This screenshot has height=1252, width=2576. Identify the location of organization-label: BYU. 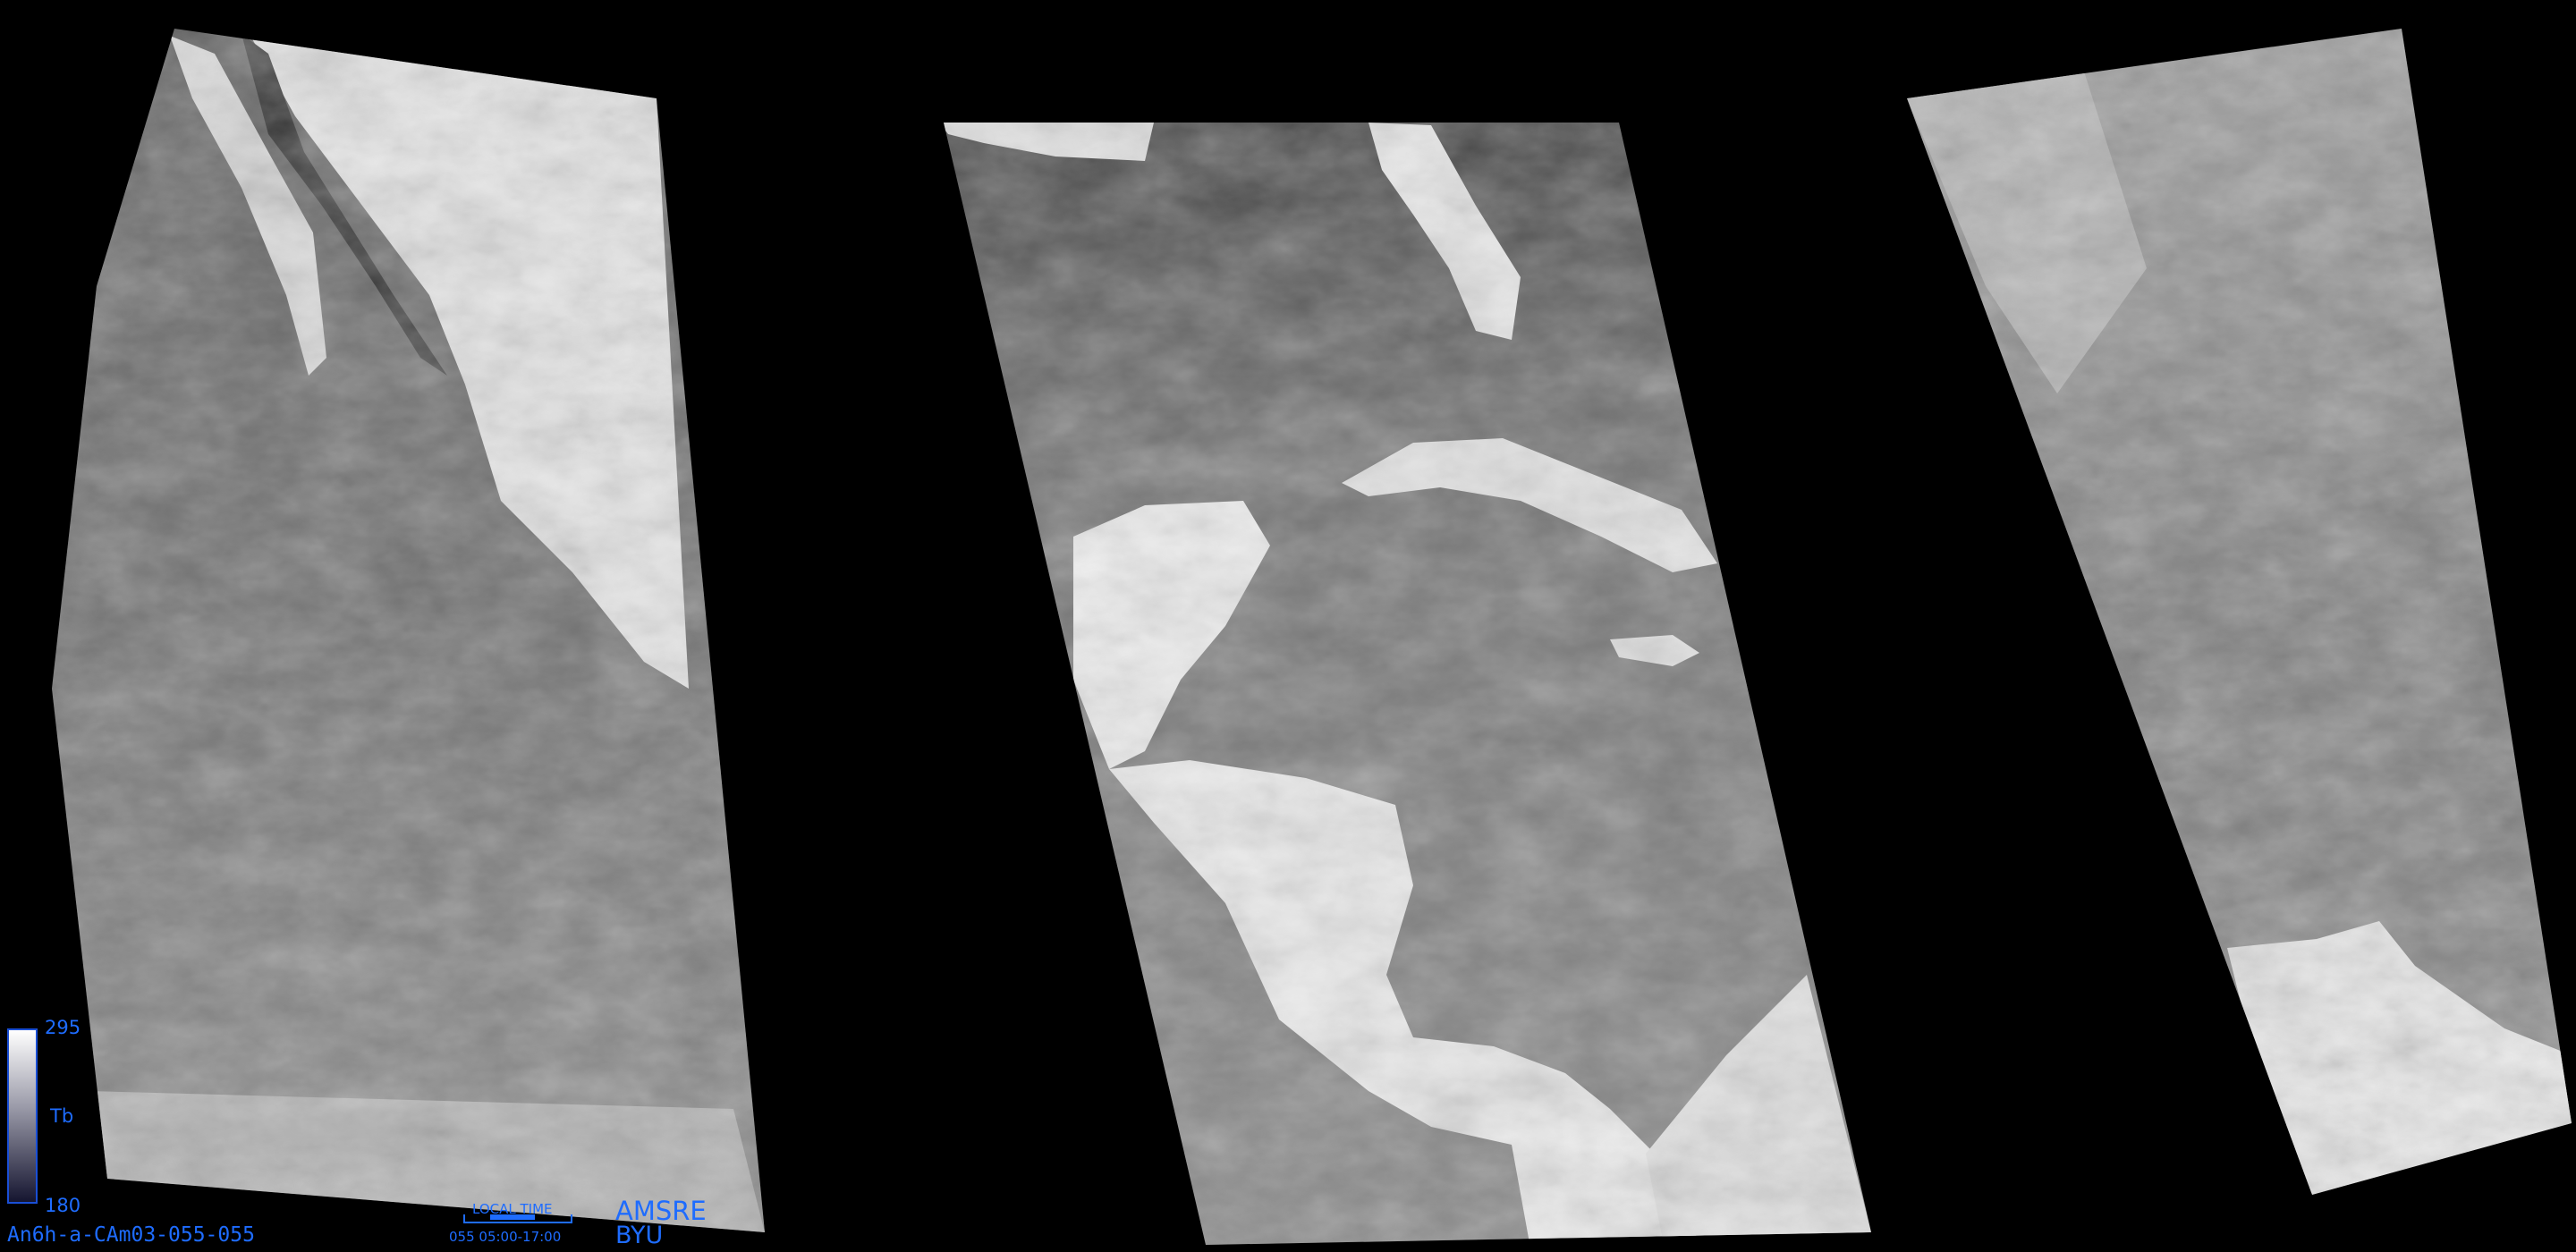
(639, 1235).